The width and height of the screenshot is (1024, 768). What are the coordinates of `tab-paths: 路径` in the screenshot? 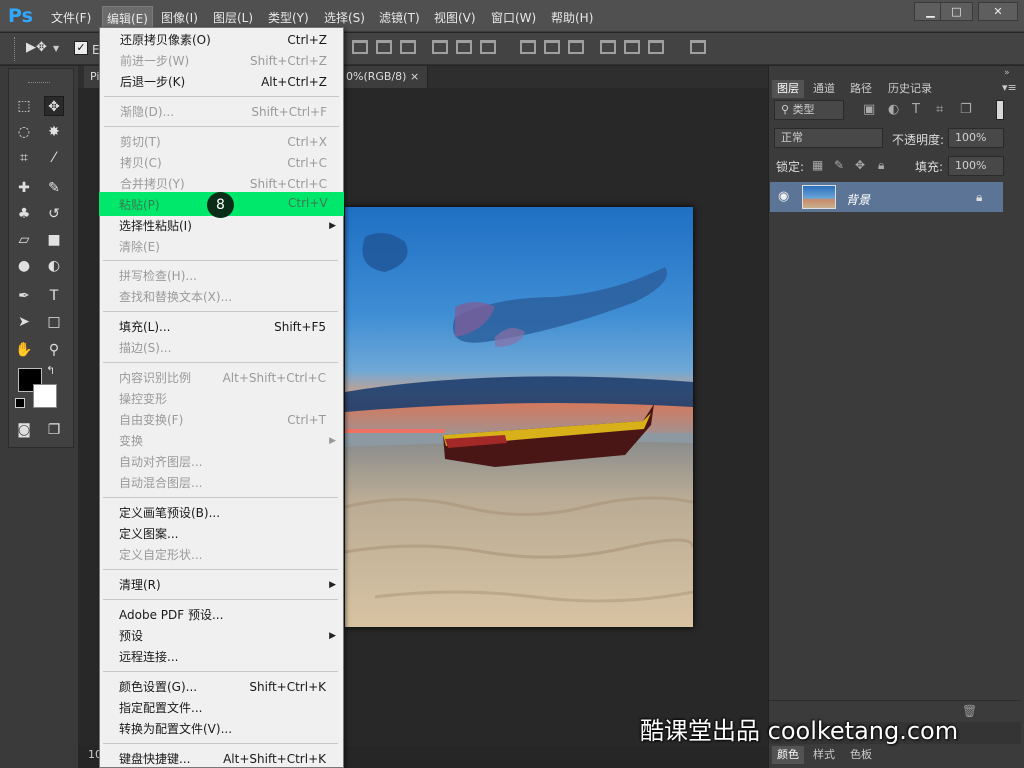 It's located at (861, 89).